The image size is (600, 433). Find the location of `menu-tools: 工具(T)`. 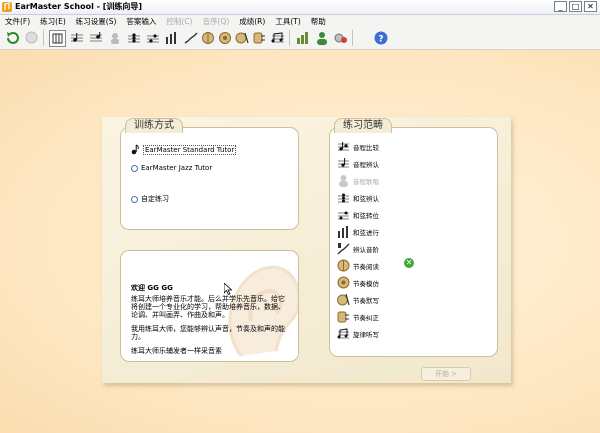

menu-tools: 工具(T) is located at coordinates (287, 21).